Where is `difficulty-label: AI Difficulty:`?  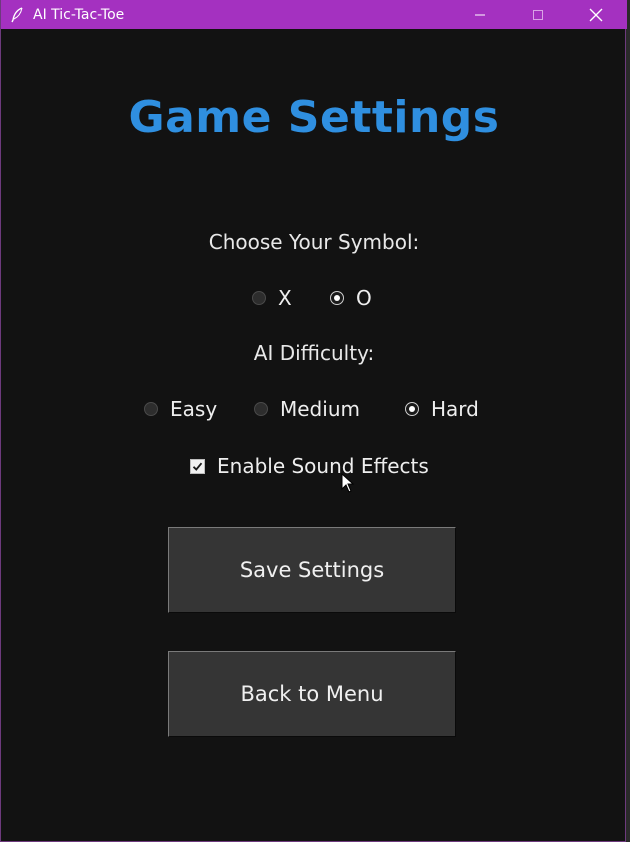
difficulty-label: AI Difficulty: is located at coordinates (314, 353).